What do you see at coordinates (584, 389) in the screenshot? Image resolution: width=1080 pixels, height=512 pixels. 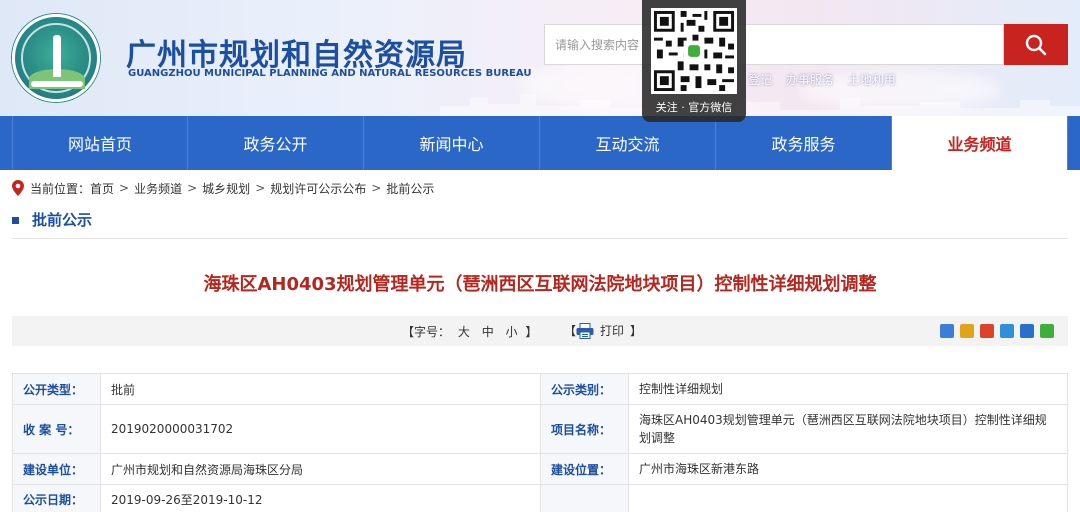 I see `label-notice-category: 公示类别：` at bounding box center [584, 389].